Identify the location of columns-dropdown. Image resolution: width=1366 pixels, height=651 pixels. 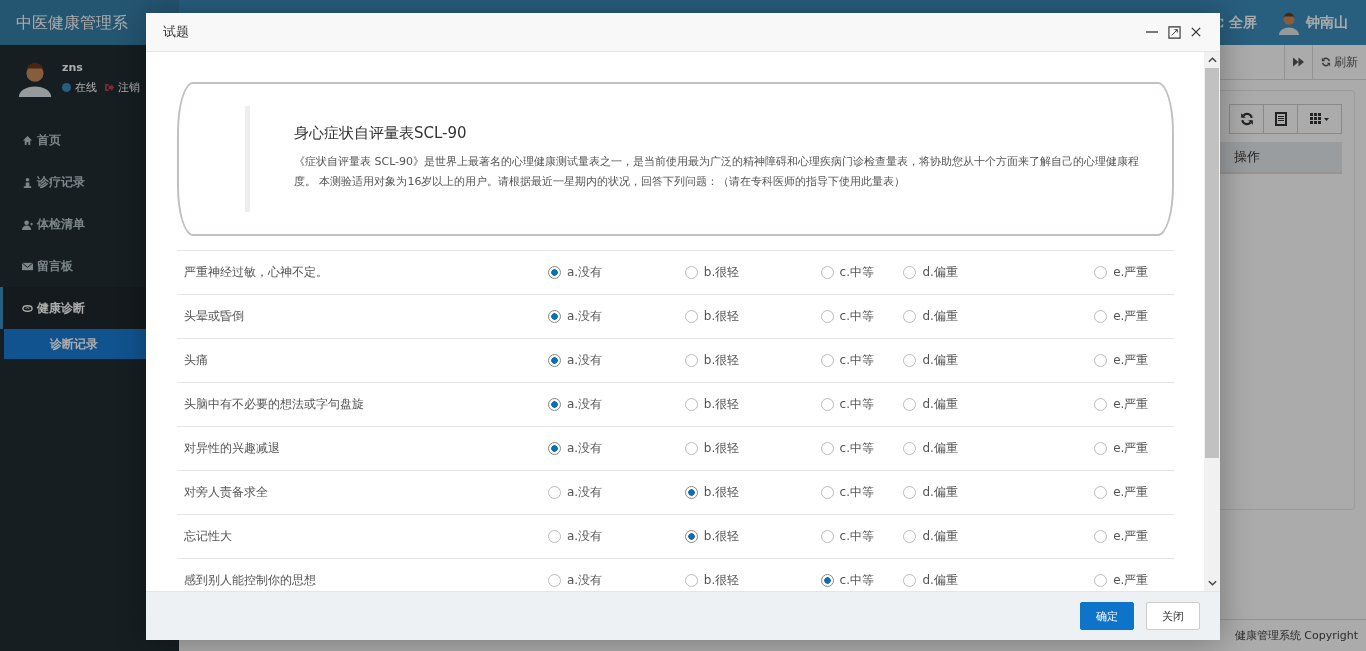
(1319, 119).